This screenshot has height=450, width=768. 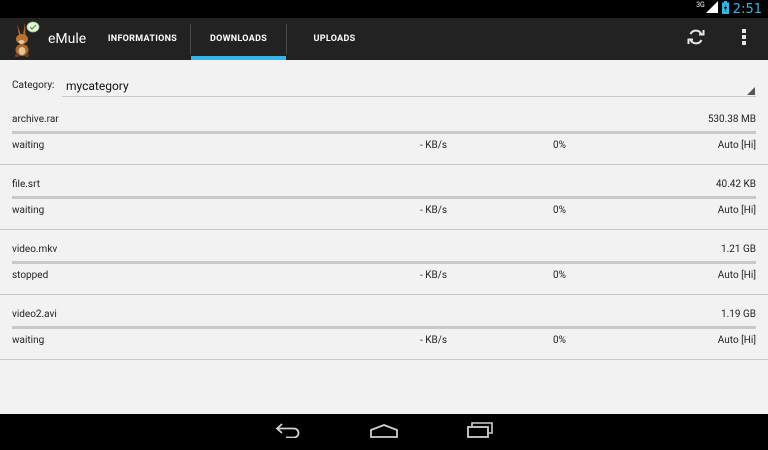 I want to click on home-button, so click(x=384, y=432).